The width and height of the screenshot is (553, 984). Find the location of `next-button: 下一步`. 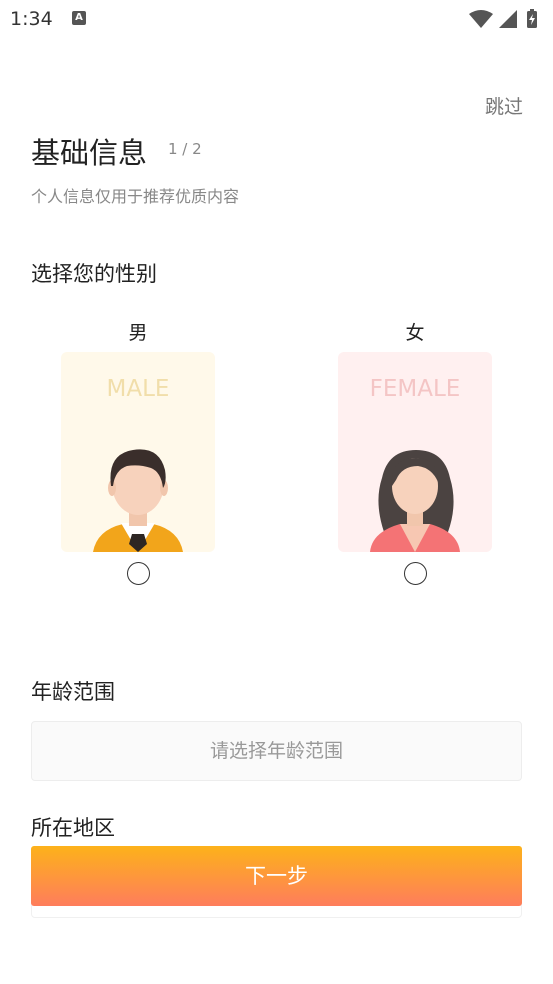

next-button: 下一步 is located at coordinates (276, 876).